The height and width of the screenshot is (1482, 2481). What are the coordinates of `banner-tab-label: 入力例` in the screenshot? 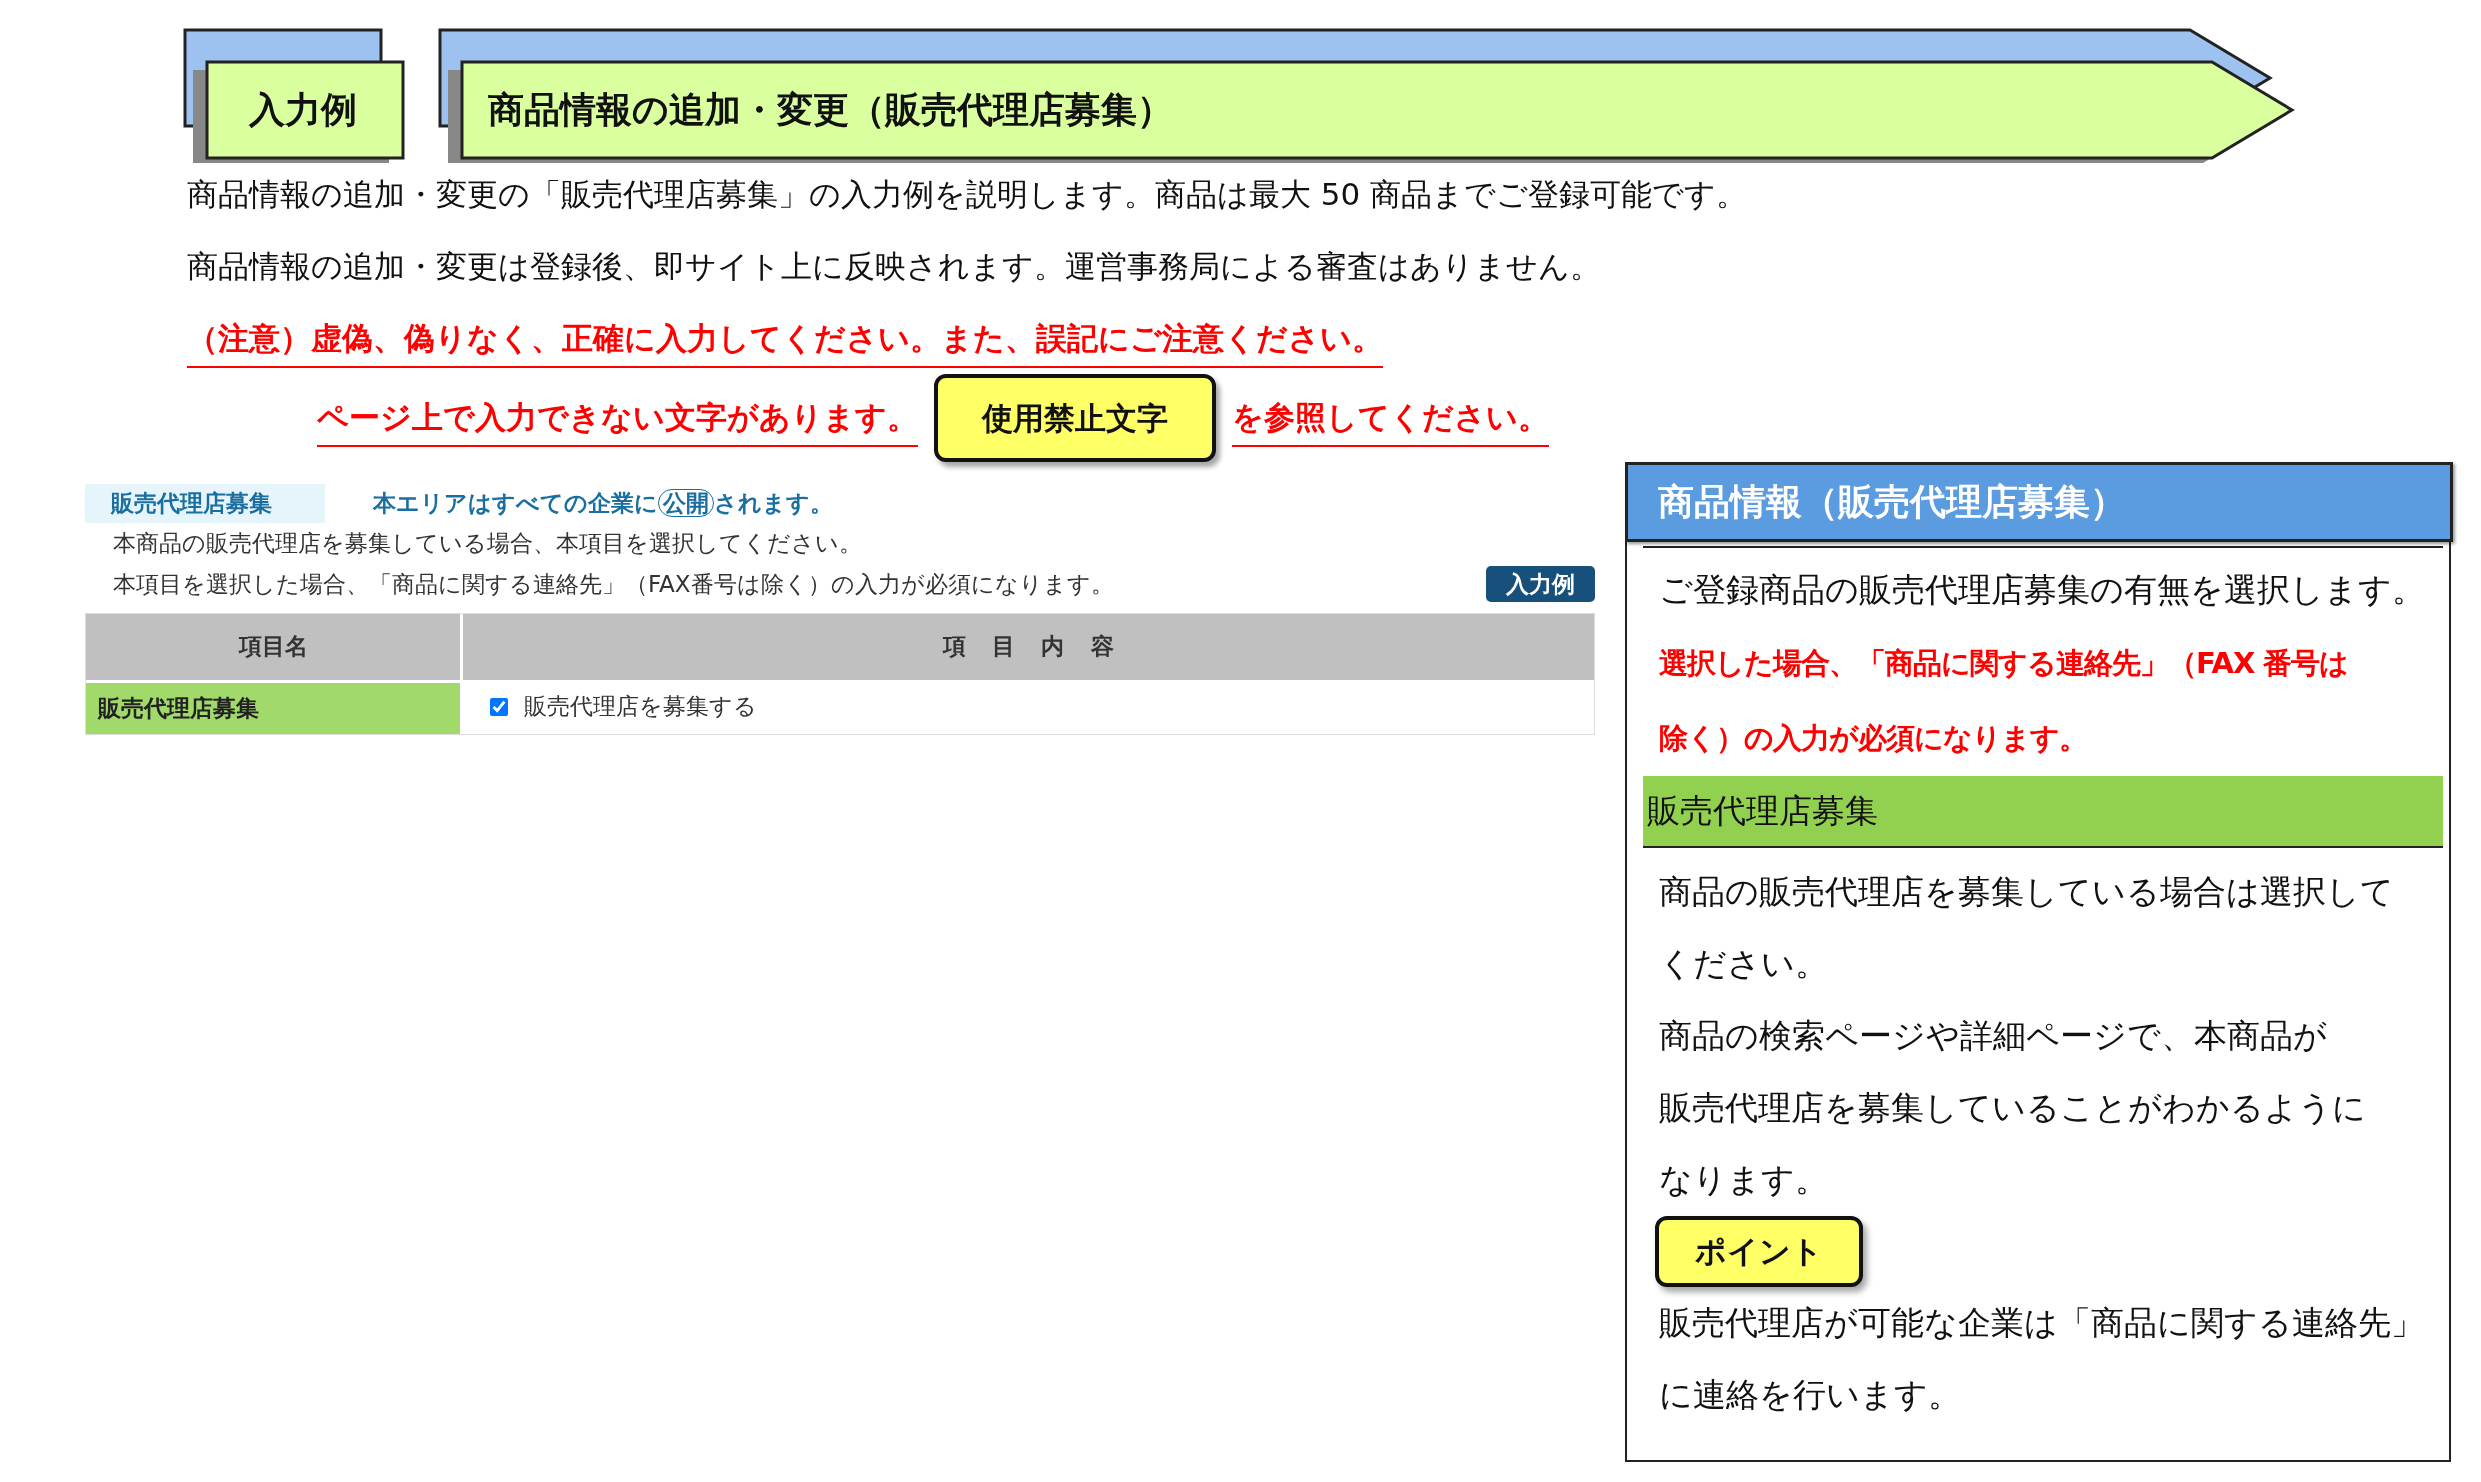 It's located at (303, 110).